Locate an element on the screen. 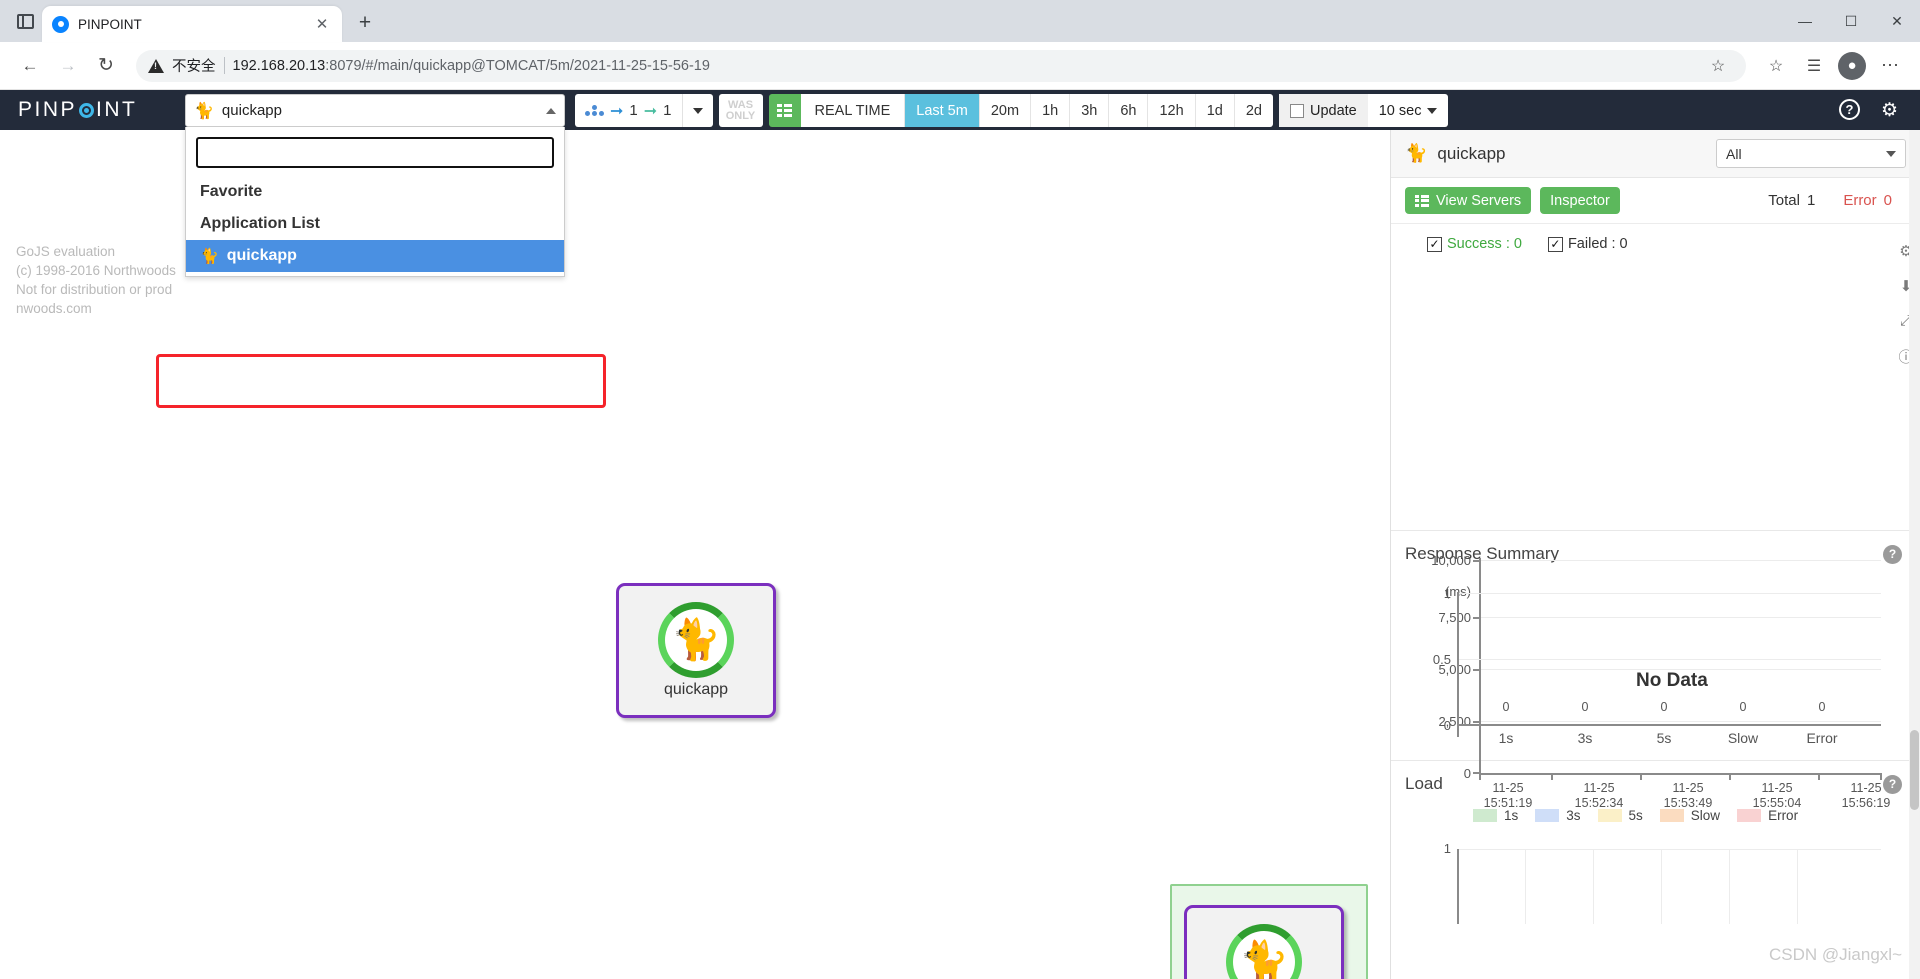  new-tab-button: + is located at coordinates (365, 23).